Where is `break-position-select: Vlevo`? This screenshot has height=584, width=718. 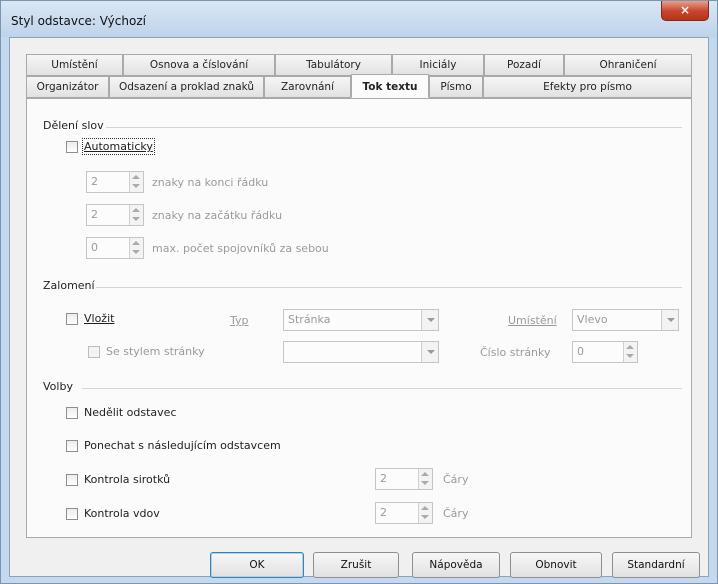
break-position-select: Vlevo is located at coordinates (625, 320).